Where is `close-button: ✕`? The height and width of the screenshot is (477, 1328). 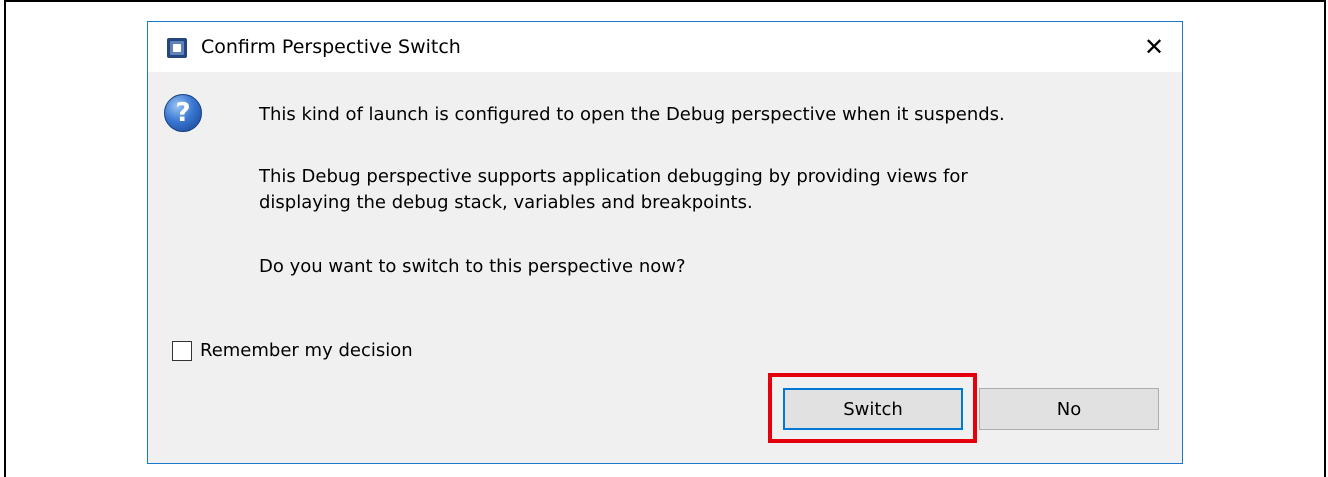 close-button: ✕ is located at coordinates (1154, 47).